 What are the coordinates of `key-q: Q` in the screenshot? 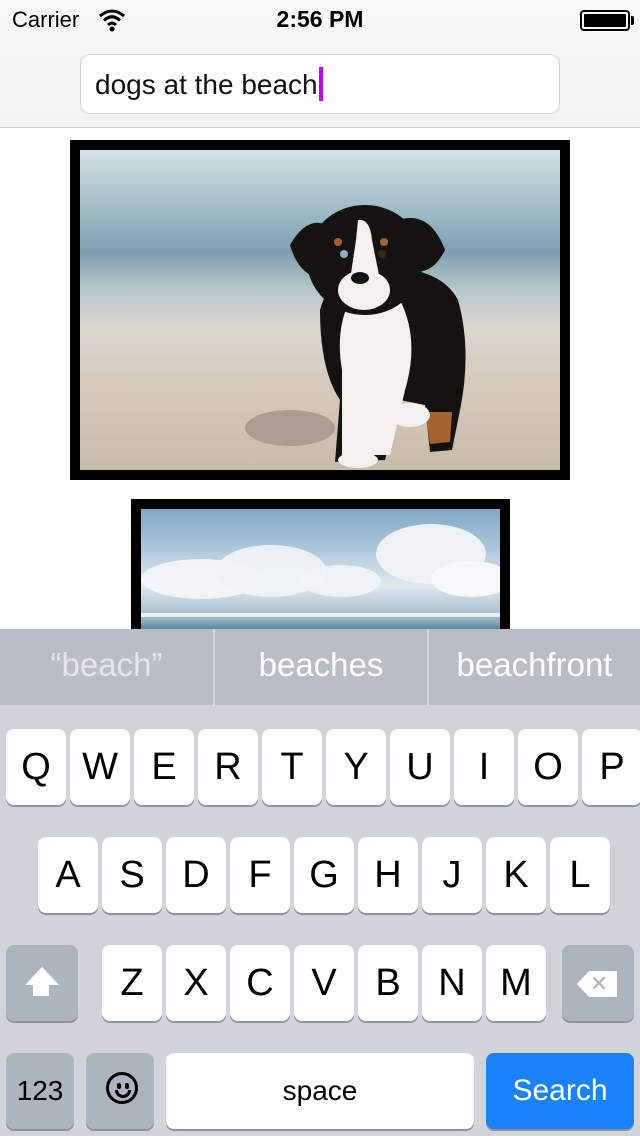 It's located at (36, 767).